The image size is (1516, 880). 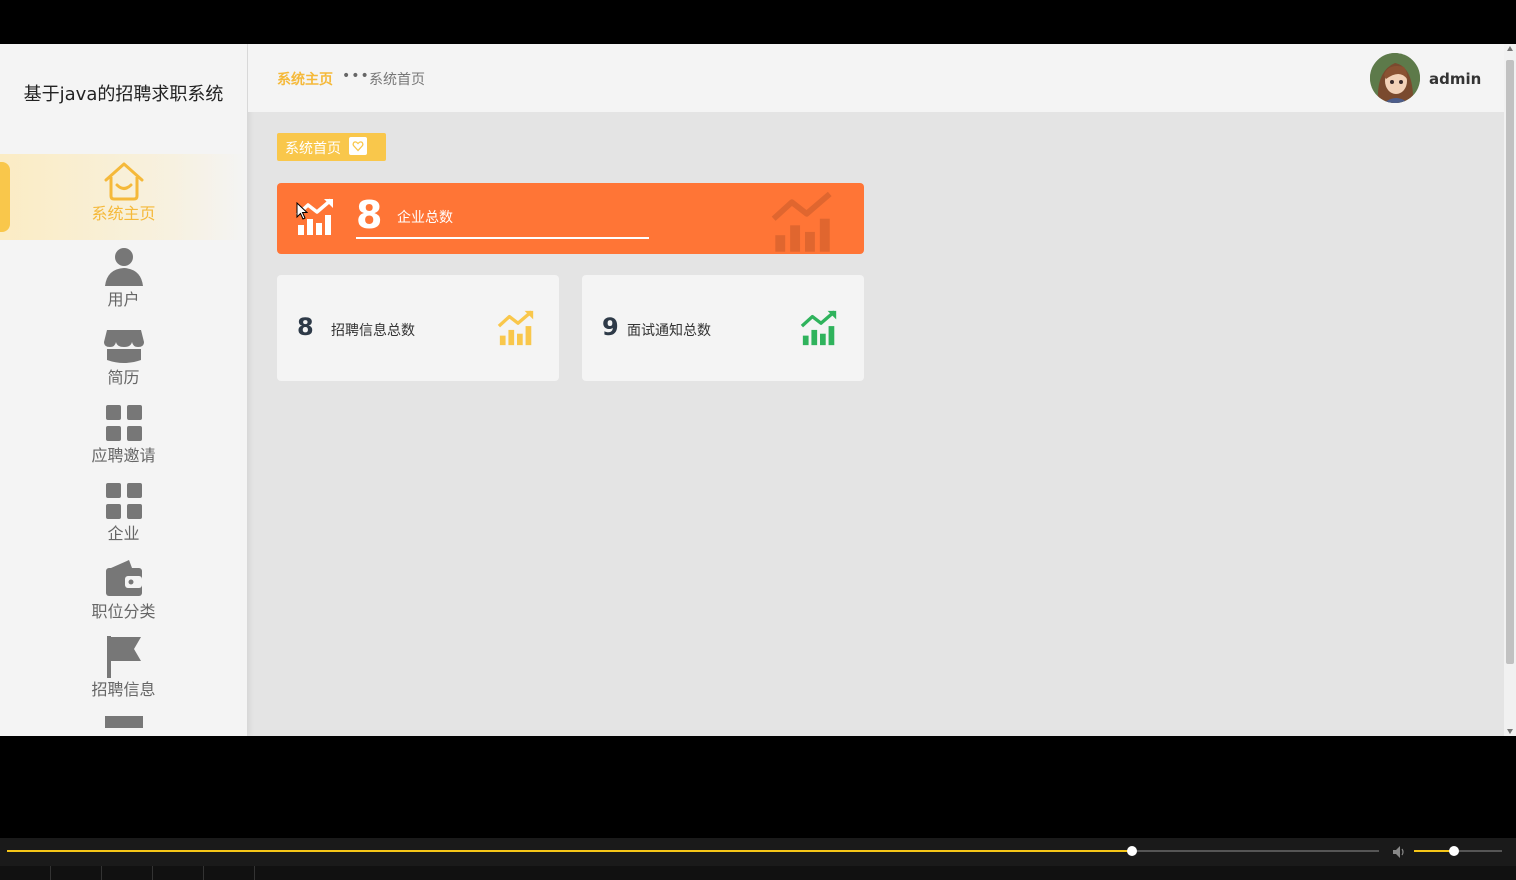 What do you see at coordinates (124, 579) in the screenshot?
I see `wallet-icon` at bounding box center [124, 579].